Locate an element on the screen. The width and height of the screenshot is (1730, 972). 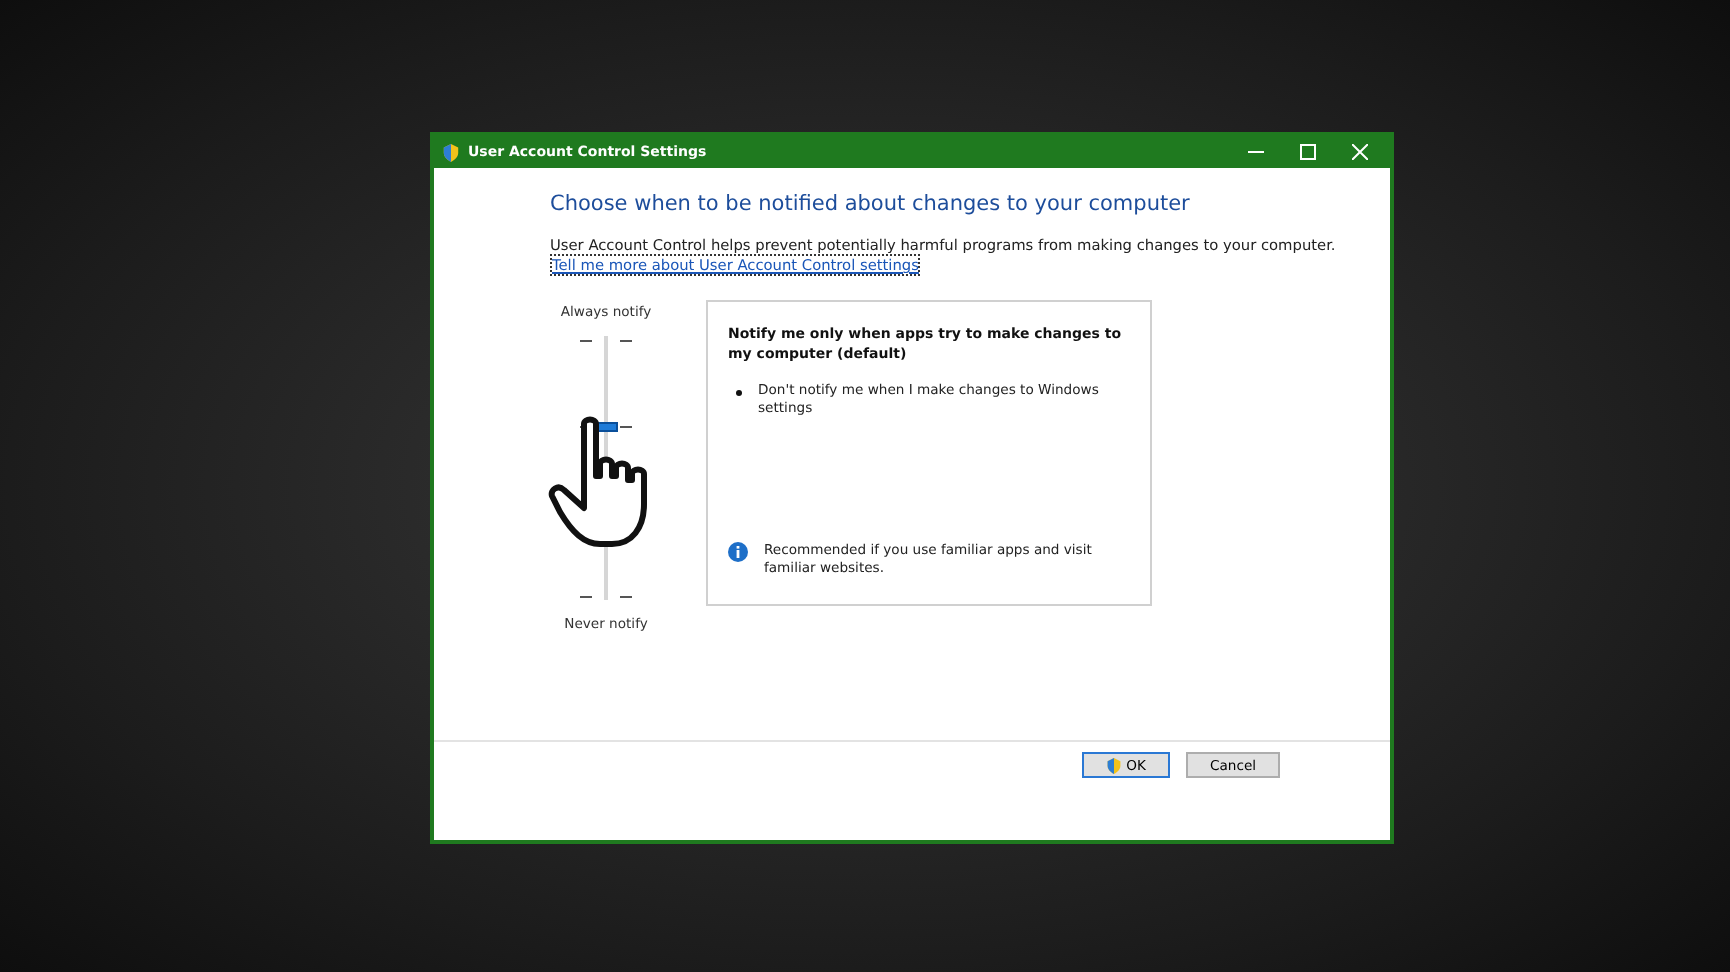
heading: Choose when to be notified about changes to your computer is located at coordinates (871, 204).